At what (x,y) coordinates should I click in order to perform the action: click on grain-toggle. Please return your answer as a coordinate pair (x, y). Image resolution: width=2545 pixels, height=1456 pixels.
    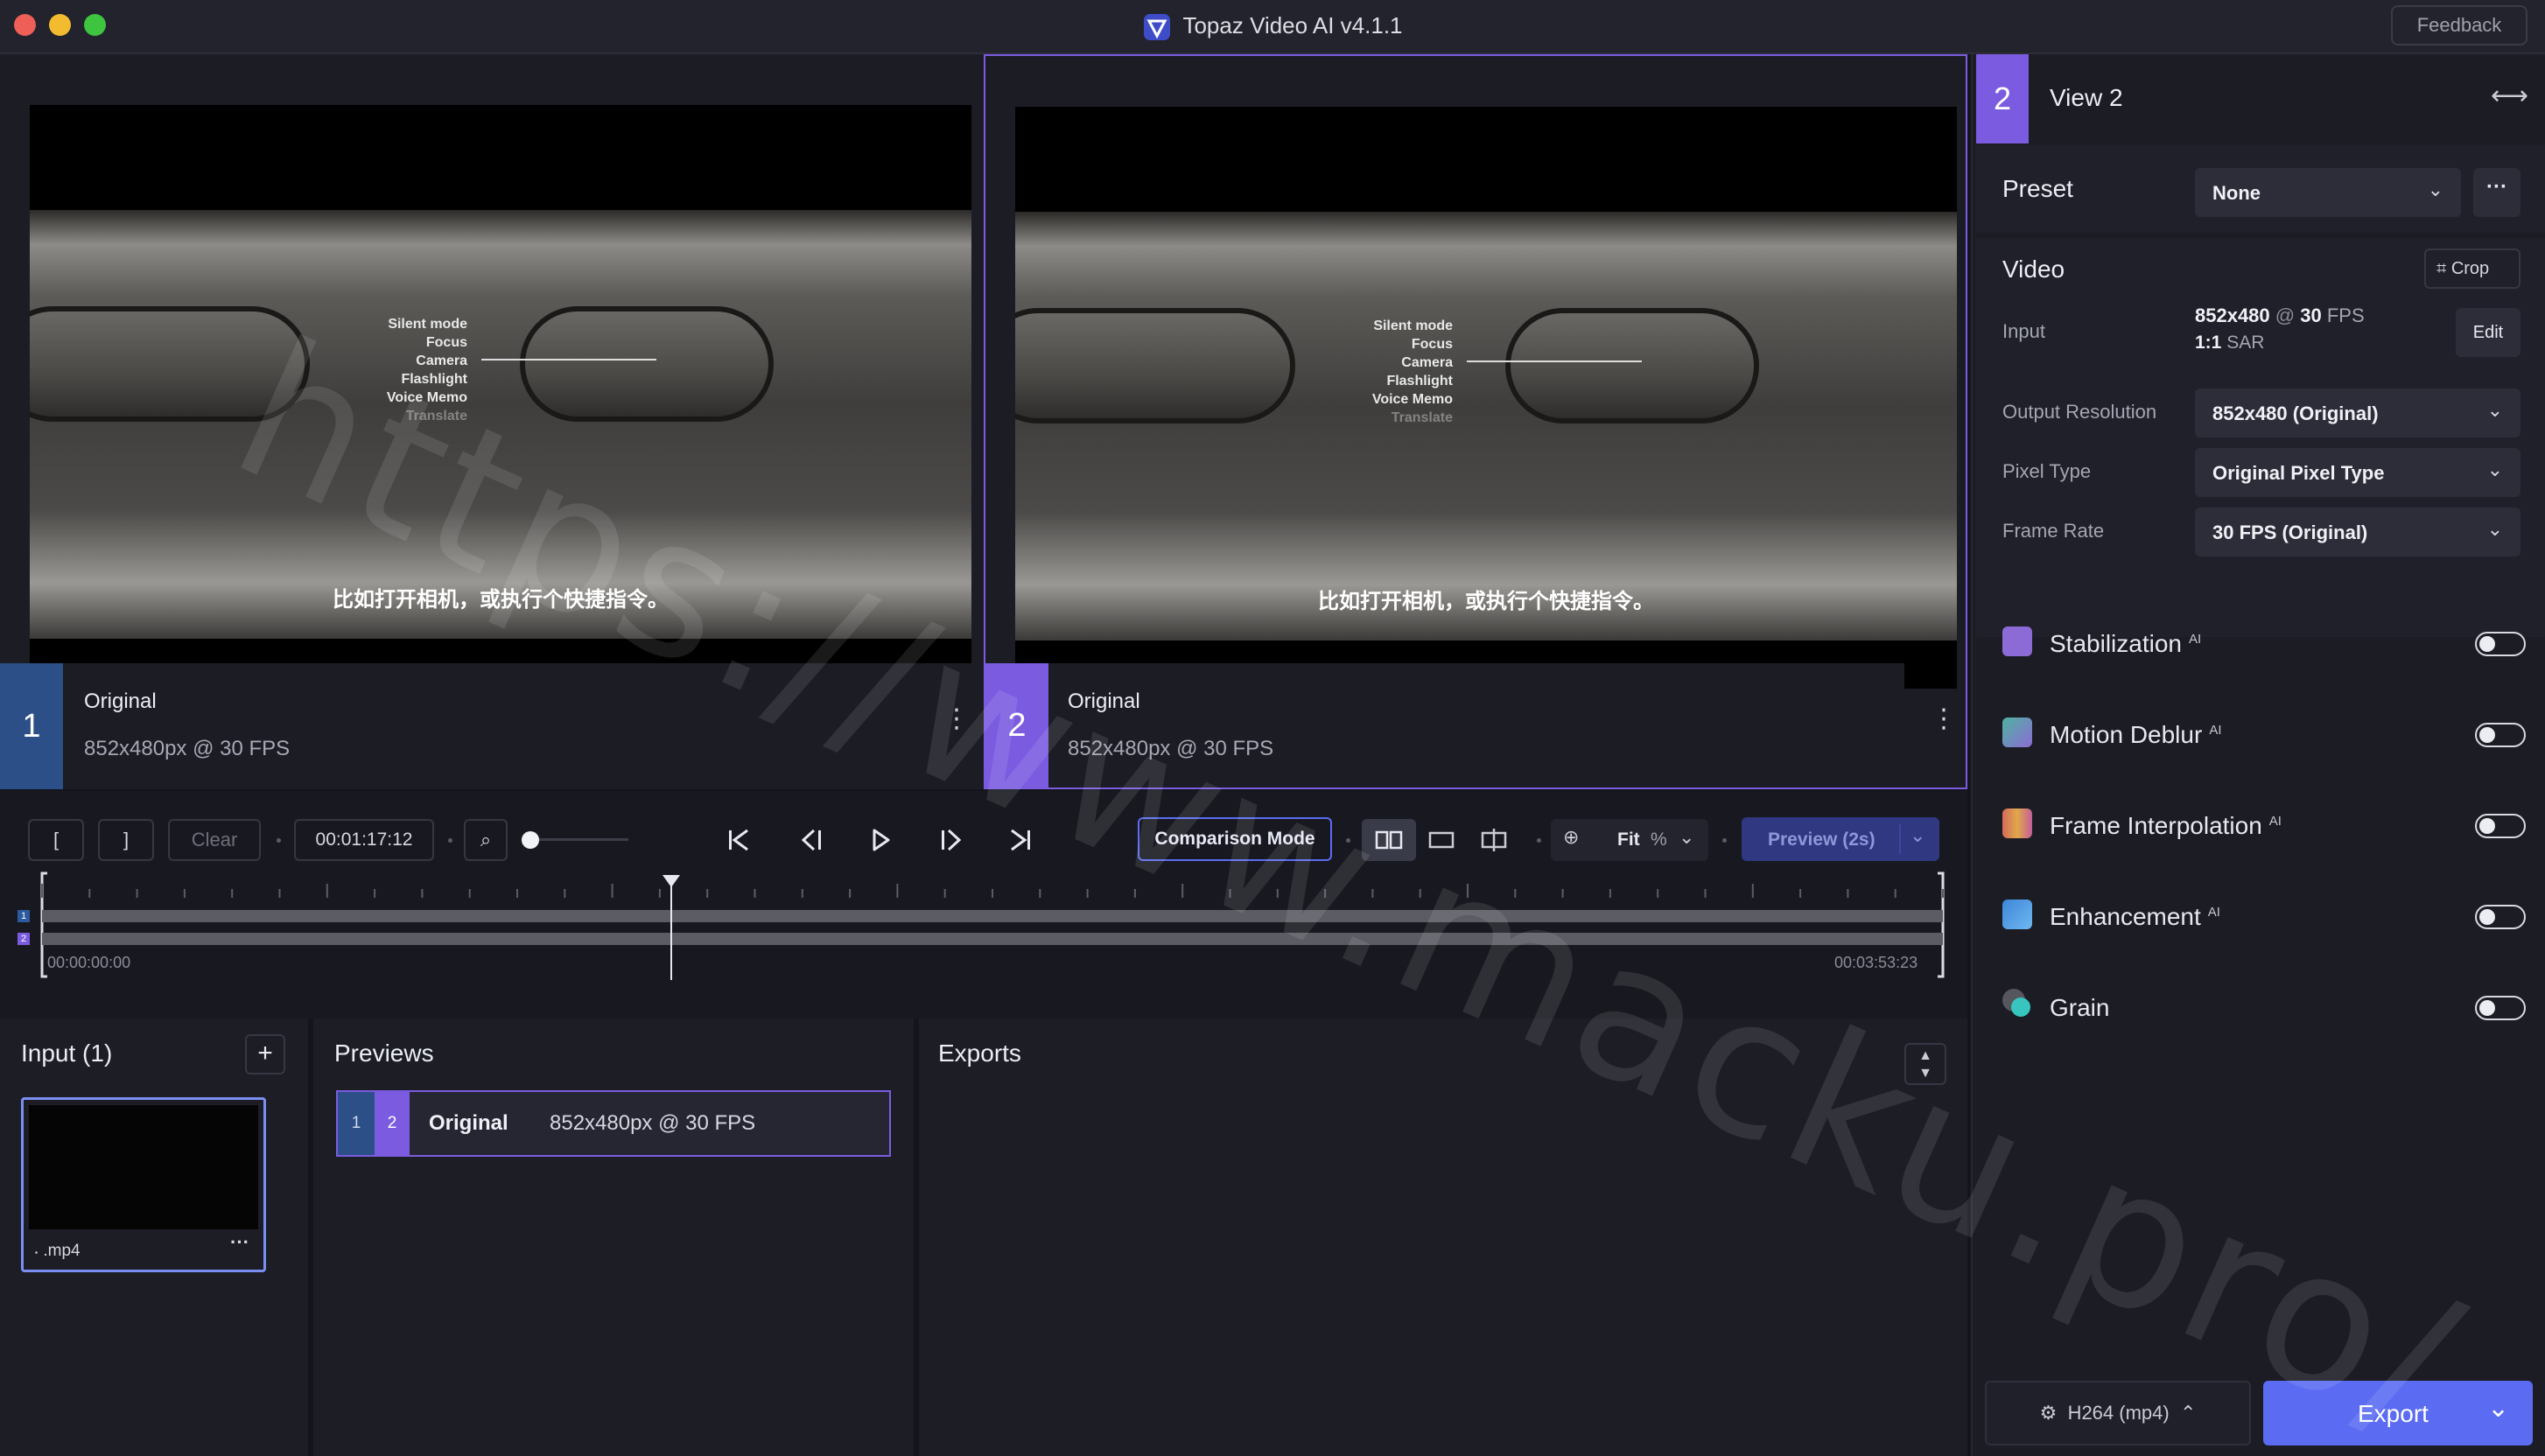
    Looking at the image, I should click on (2500, 1008).